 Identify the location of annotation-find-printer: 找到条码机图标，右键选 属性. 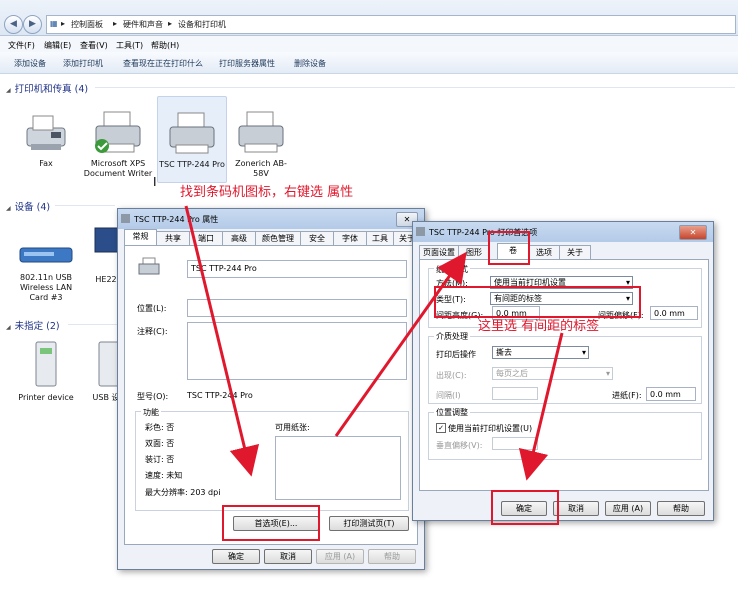
(267, 192).